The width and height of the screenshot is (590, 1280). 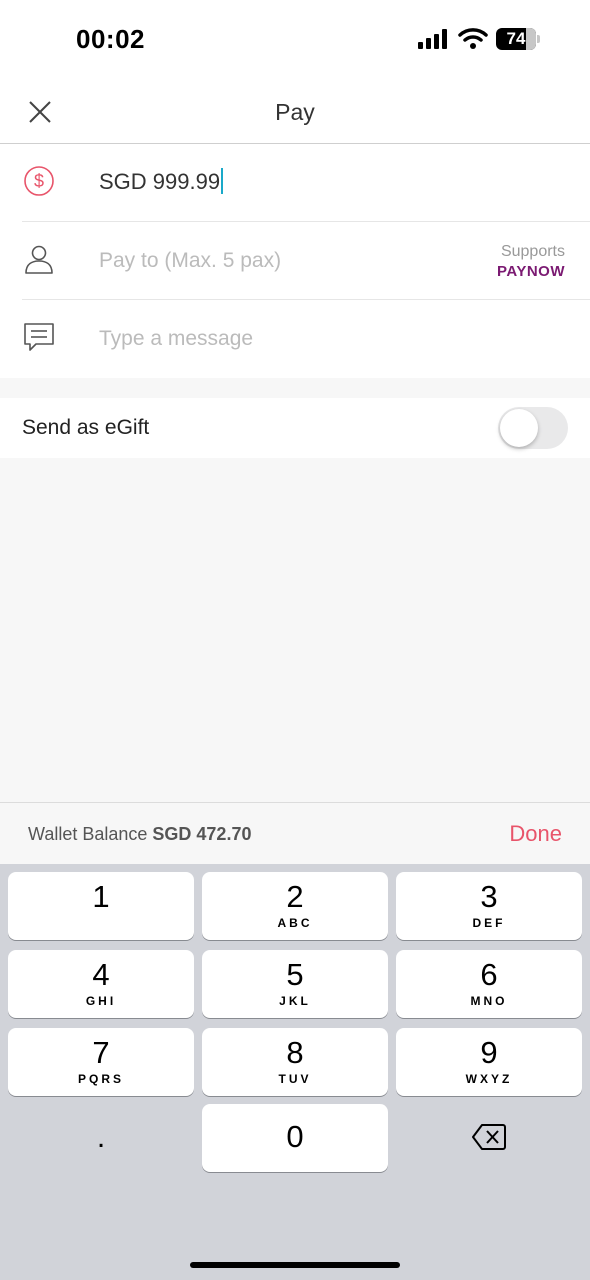 I want to click on paynow-logo: PAYNOW, so click(x=530, y=271).